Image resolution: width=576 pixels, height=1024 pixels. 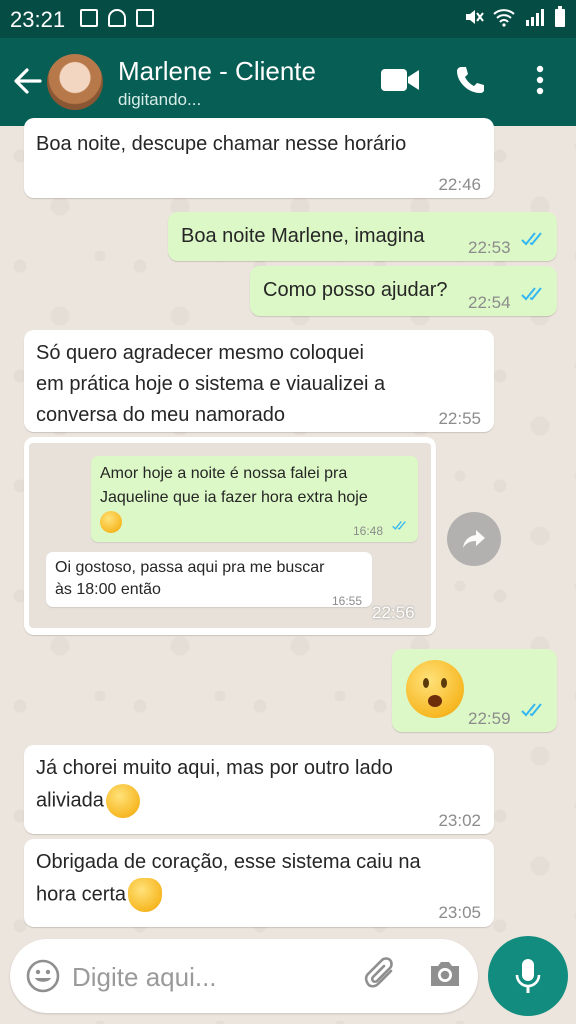 I want to click on status-bar: 23:21, so click(x=288, y=19).